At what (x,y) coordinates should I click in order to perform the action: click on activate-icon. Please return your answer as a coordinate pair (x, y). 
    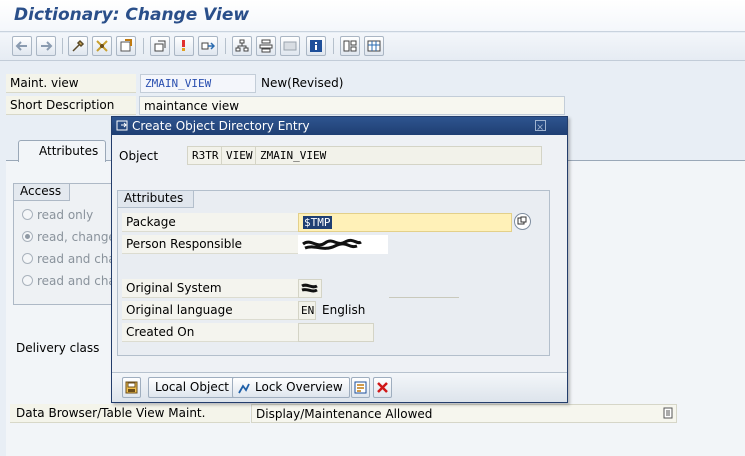
    Looking at the image, I should click on (184, 46).